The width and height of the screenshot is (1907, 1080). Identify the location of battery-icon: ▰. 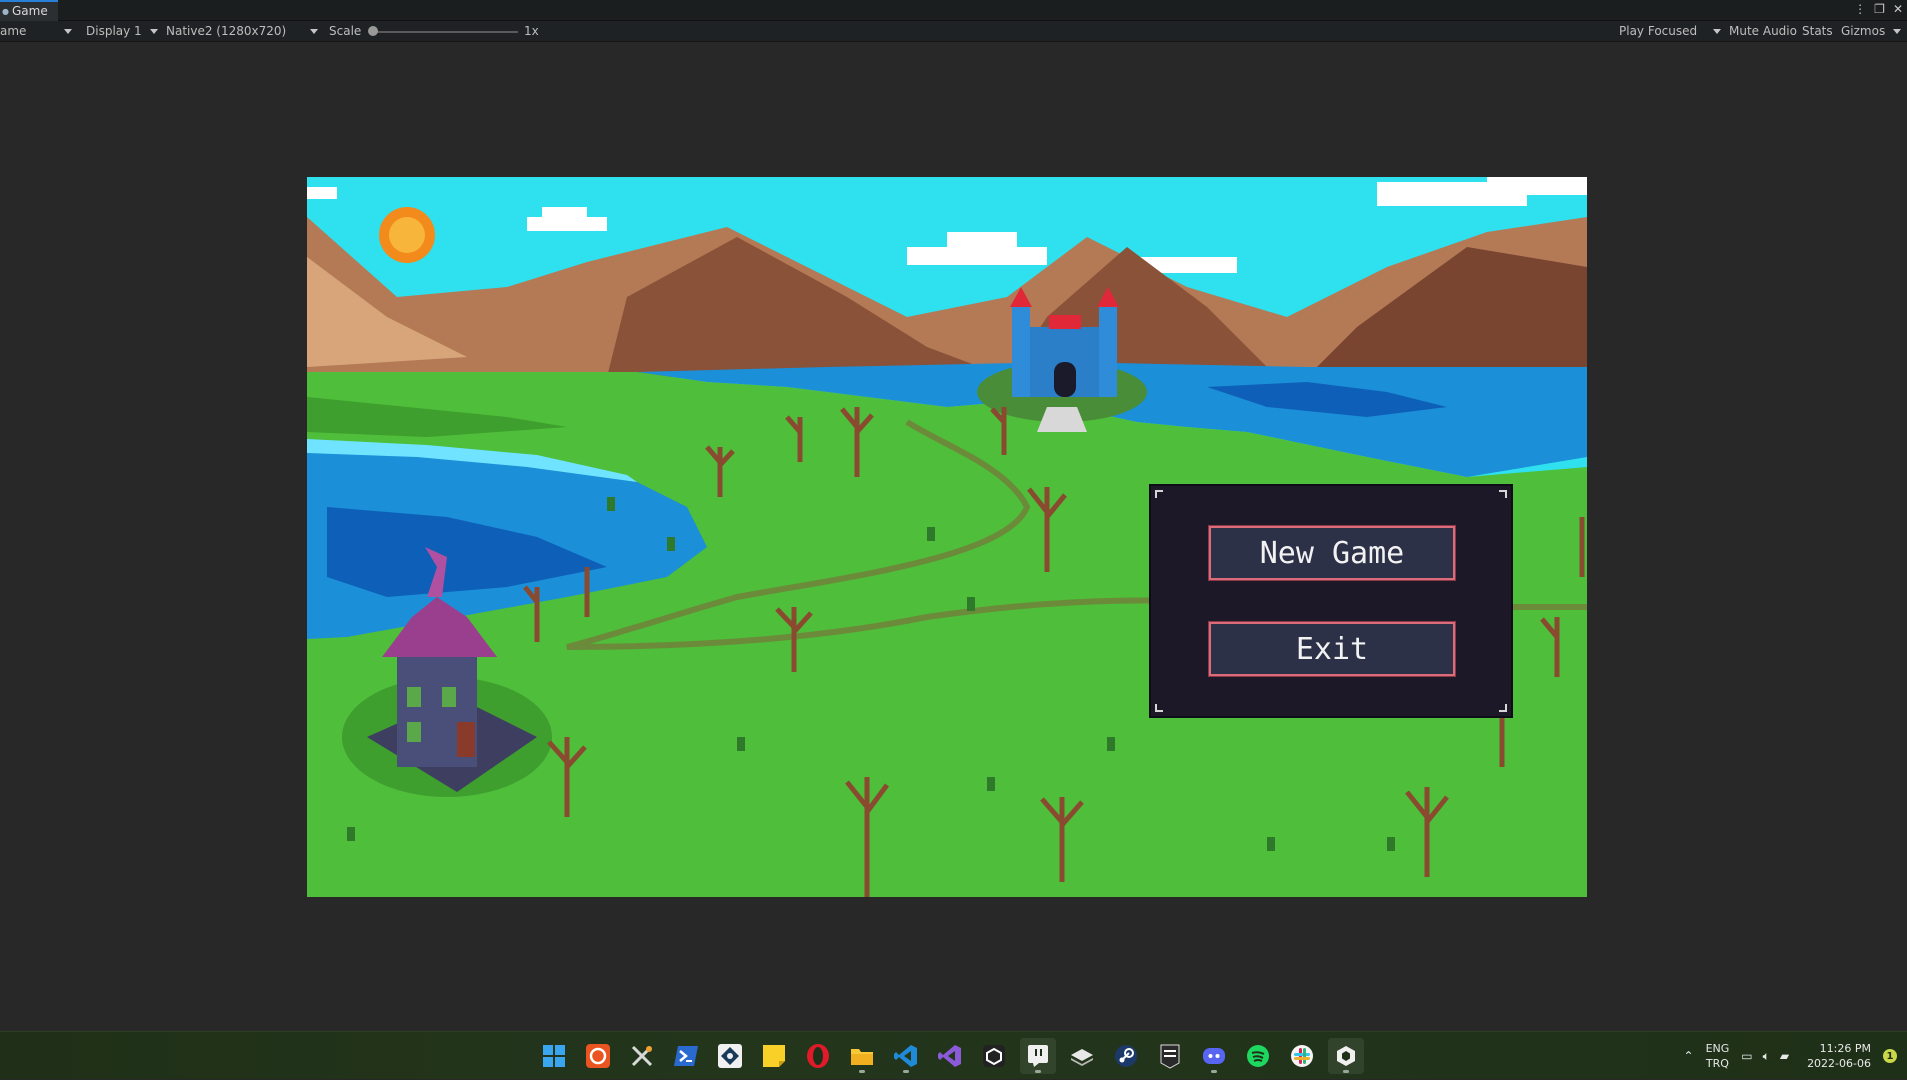
(1784, 1056).